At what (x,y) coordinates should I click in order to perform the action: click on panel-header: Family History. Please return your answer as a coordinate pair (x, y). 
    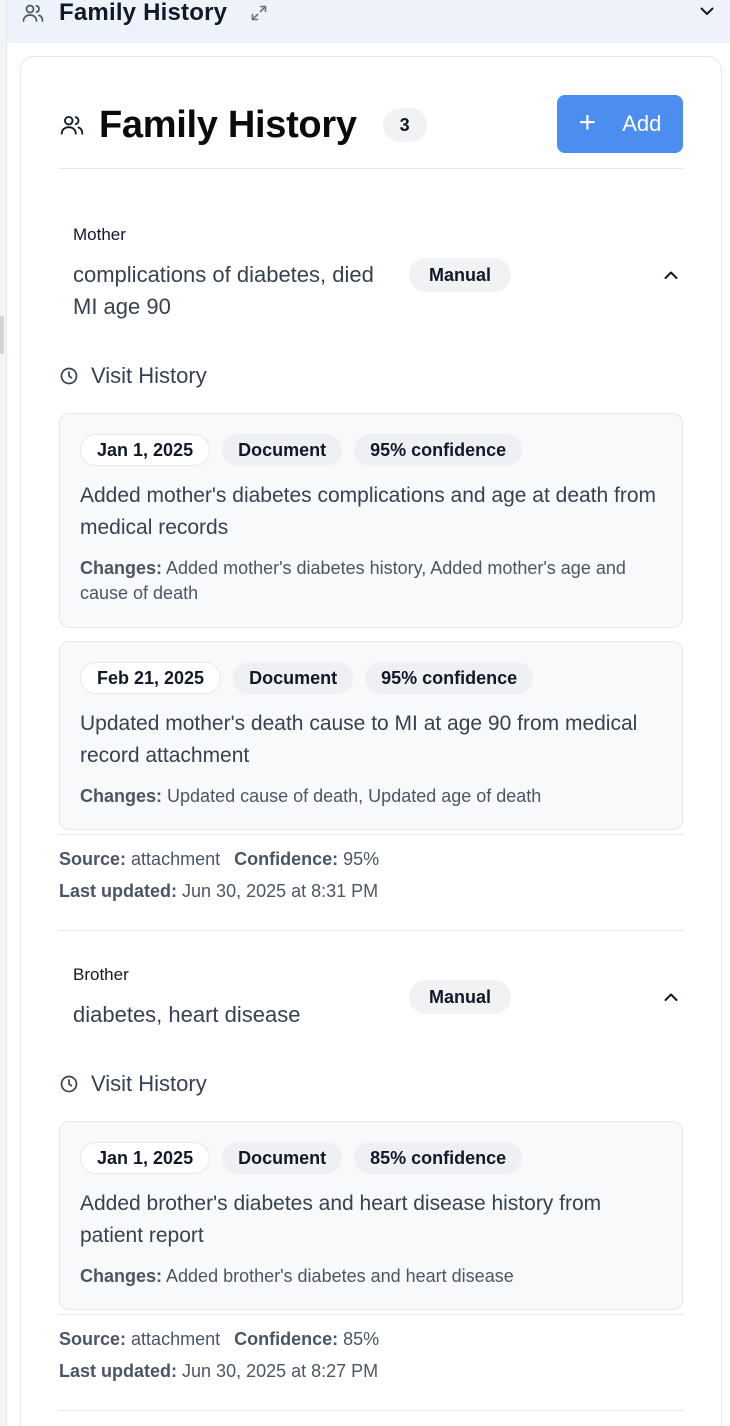
    Looking at the image, I should click on (368, 21).